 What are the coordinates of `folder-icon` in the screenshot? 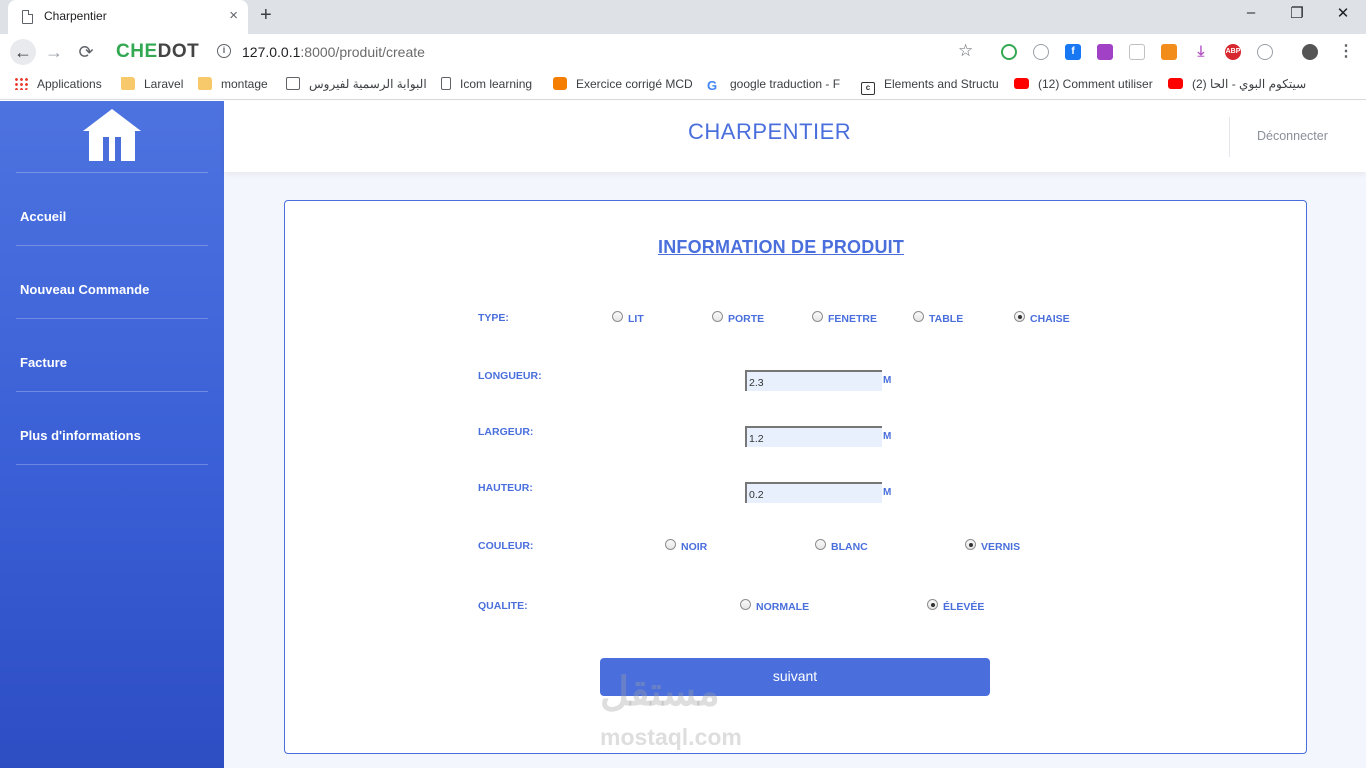 It's located at (205, 83).